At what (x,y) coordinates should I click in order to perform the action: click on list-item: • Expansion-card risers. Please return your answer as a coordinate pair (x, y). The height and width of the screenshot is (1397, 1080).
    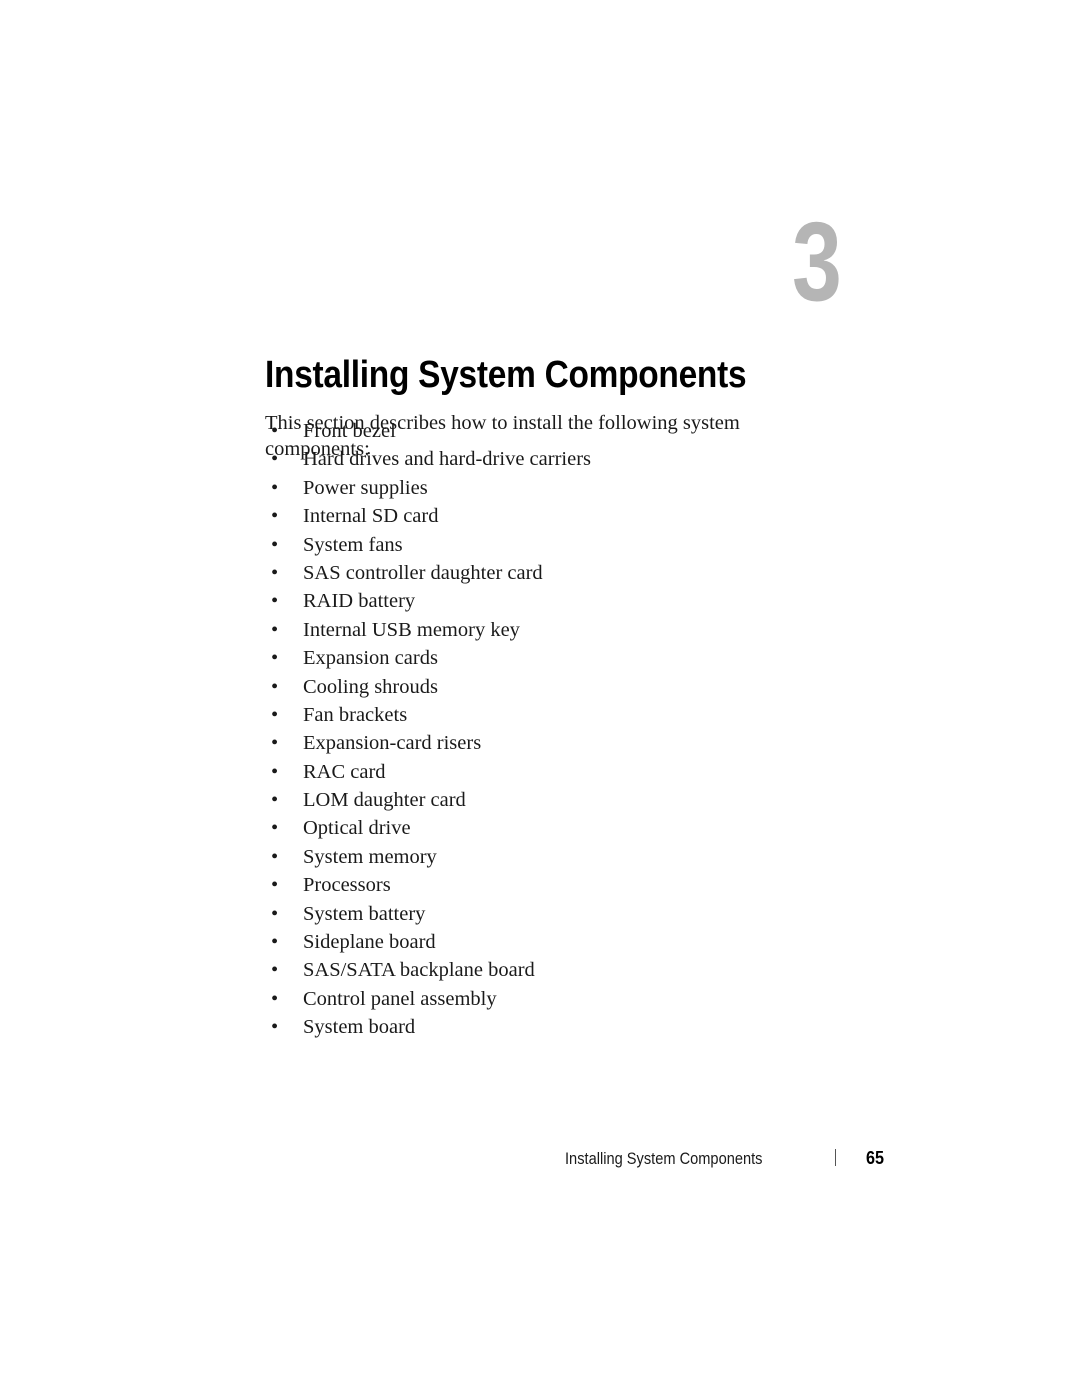
    Looking at the image, I should click on (545, 743).